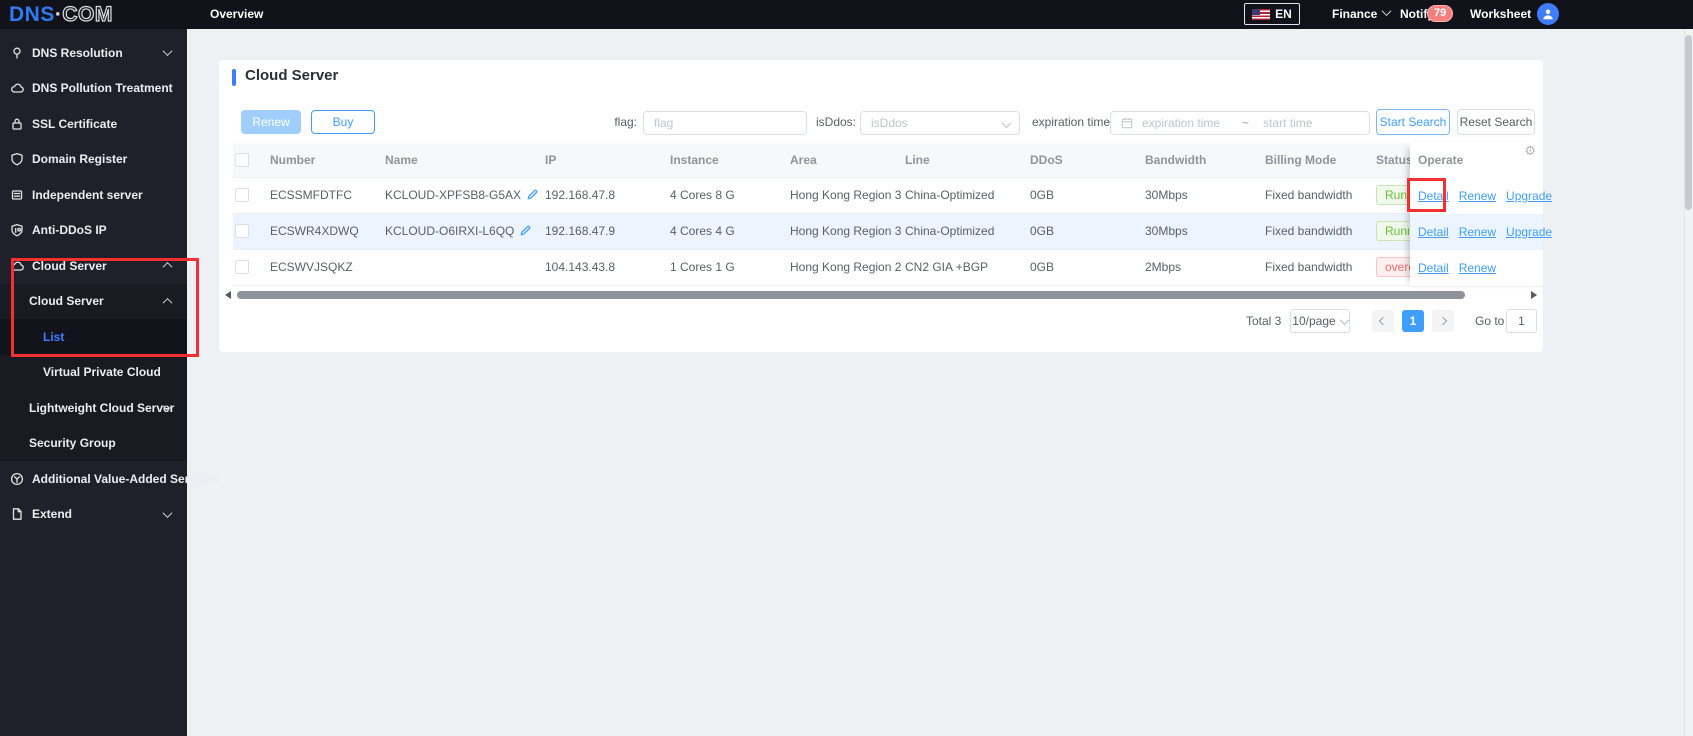 This screenshot has height=736, width=1693. I want to click on cell-line-text: China-Optimized, so click(950, 231).